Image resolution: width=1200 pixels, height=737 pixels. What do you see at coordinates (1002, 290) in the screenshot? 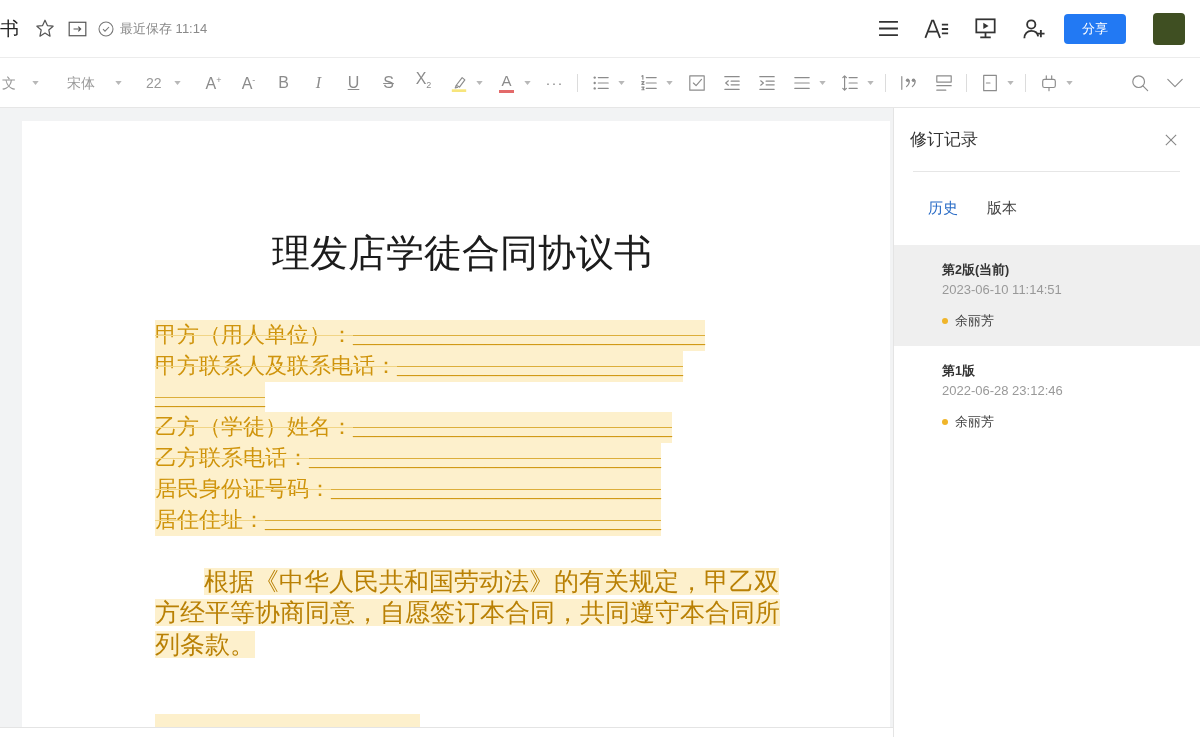
I see `version-time: 2023-06-10 11:14:51` at bounding box center [1002, 290].